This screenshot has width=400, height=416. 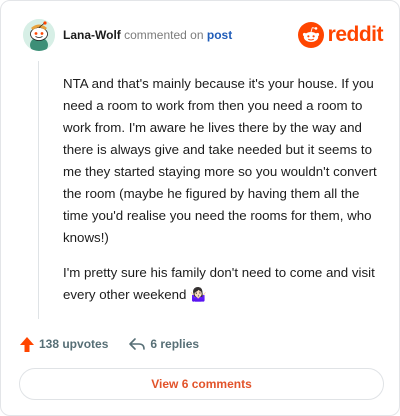 I want to click on comment-stats: 138 upvotes 6 replies, so click(x=109, y=344).